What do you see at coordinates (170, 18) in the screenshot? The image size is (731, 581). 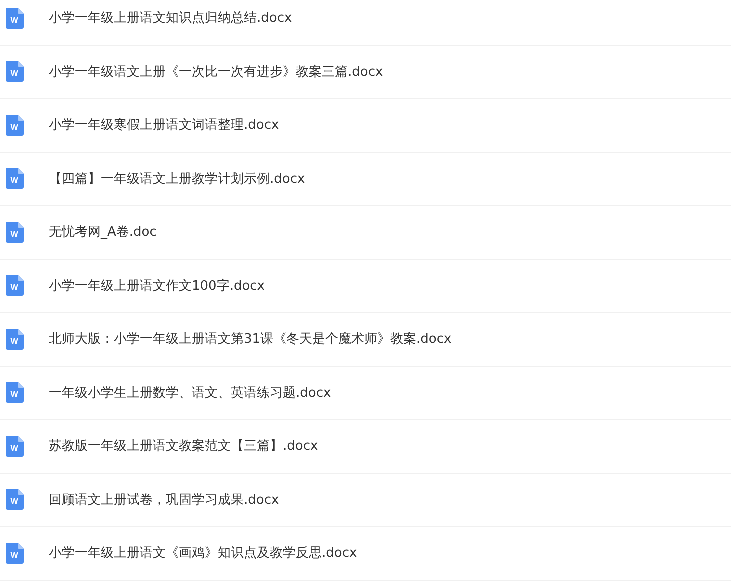 I see `file-name-link: 小学一年级上册语文知识点归纳总结.docx` at bounding box center [170, 18].